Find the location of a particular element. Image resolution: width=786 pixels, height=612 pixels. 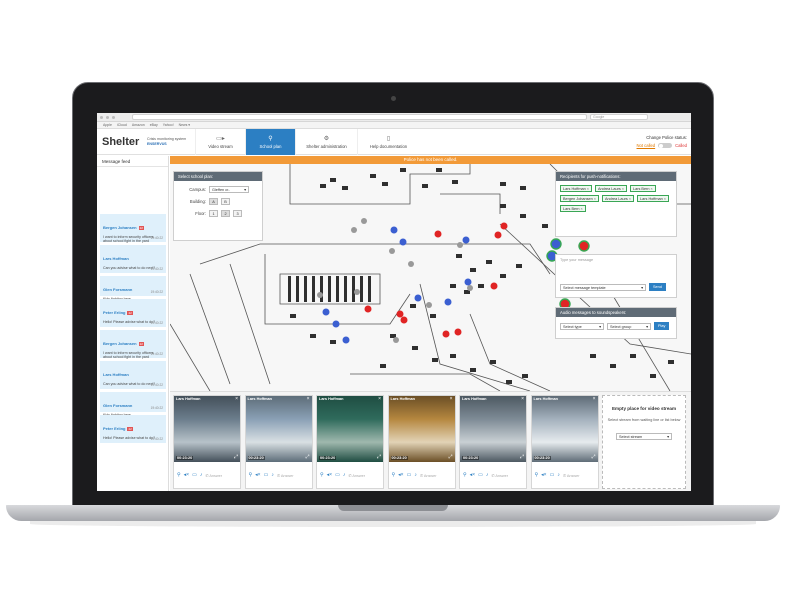

floor-button-3: 3 is located at coordinates (237, 213).